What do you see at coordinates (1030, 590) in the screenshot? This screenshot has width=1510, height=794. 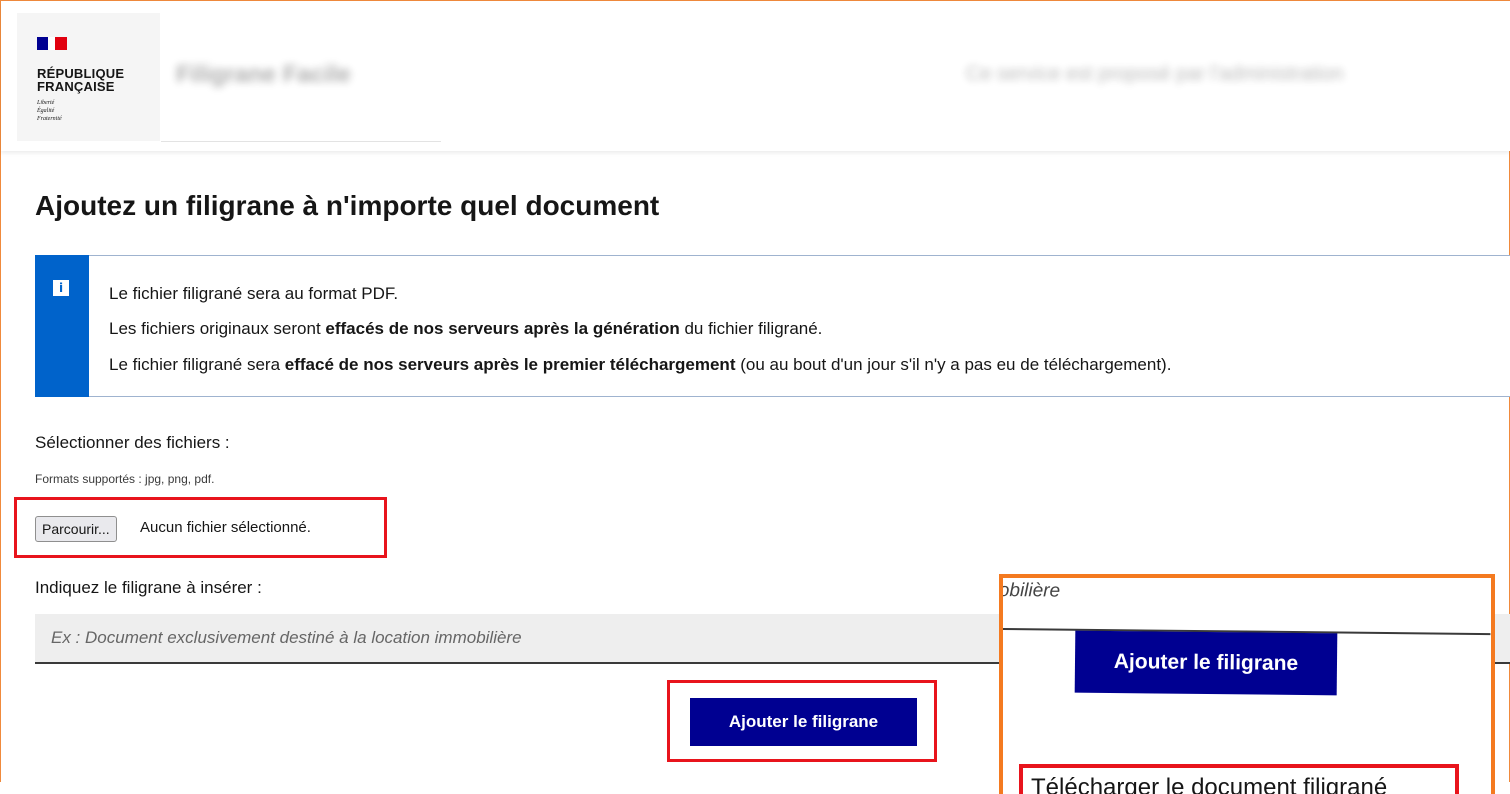 I see `zoom-placeholder-text: obilière` at bounding box center [1030, 590].